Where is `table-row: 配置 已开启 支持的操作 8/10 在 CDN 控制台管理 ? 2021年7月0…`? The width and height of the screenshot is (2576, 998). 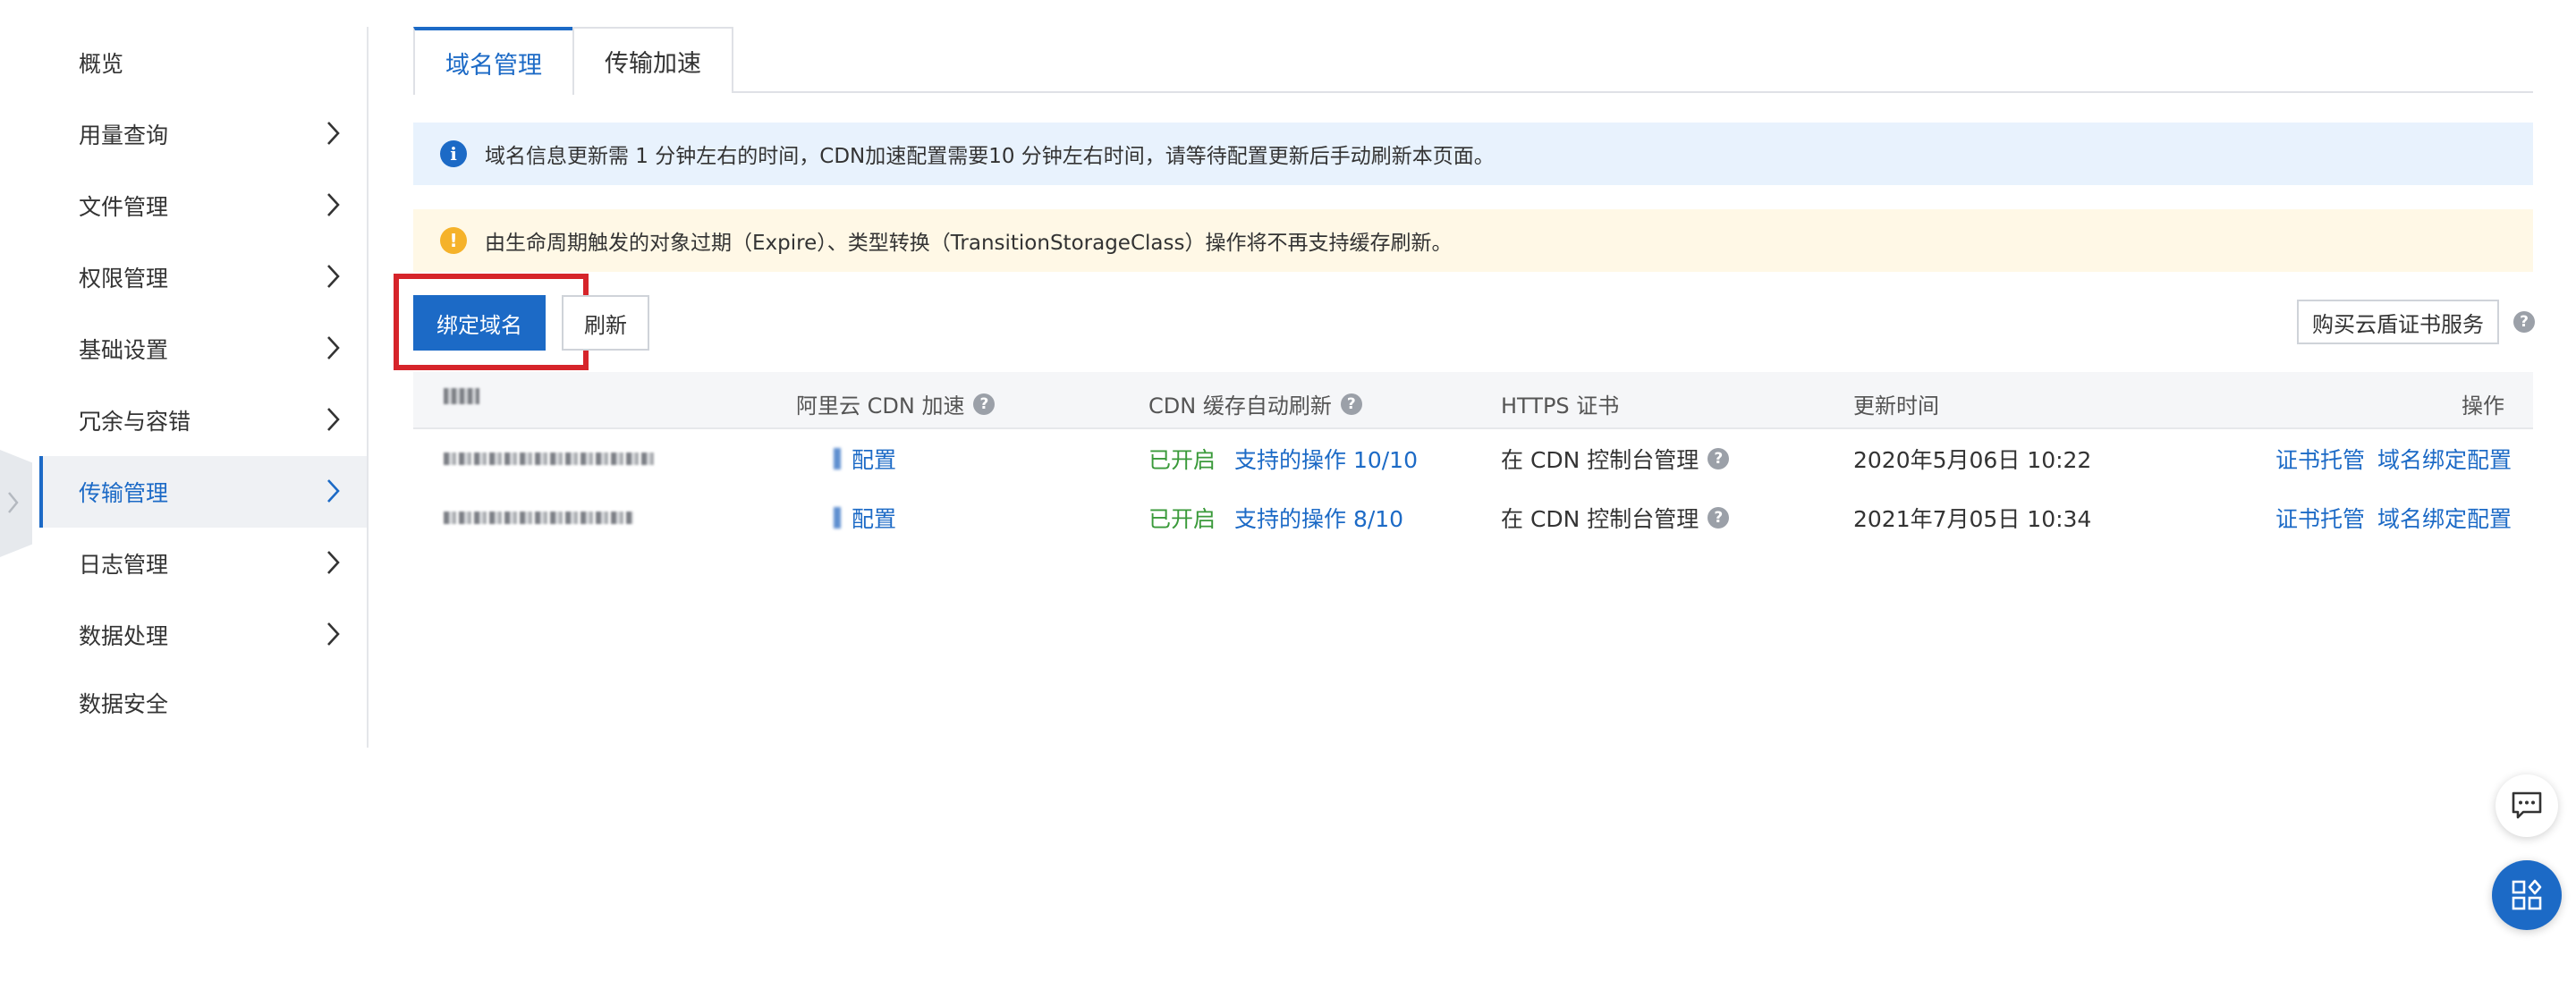
table-row: 配置 已开启 支持的操作 8/10 在 CDN 控制台管理 ? 2021年7月0… is located at coordinates (1473, 517).